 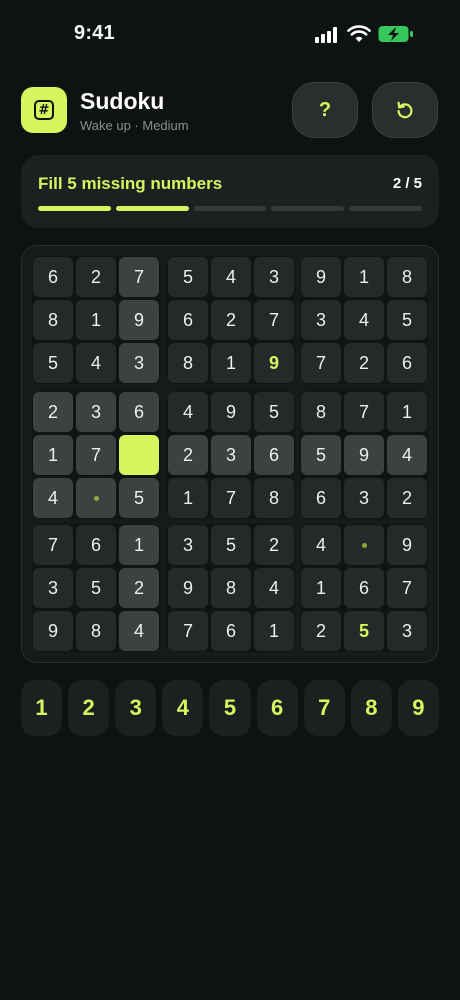 I want to click on number-key-3: 3, so click(x=136, y=708).